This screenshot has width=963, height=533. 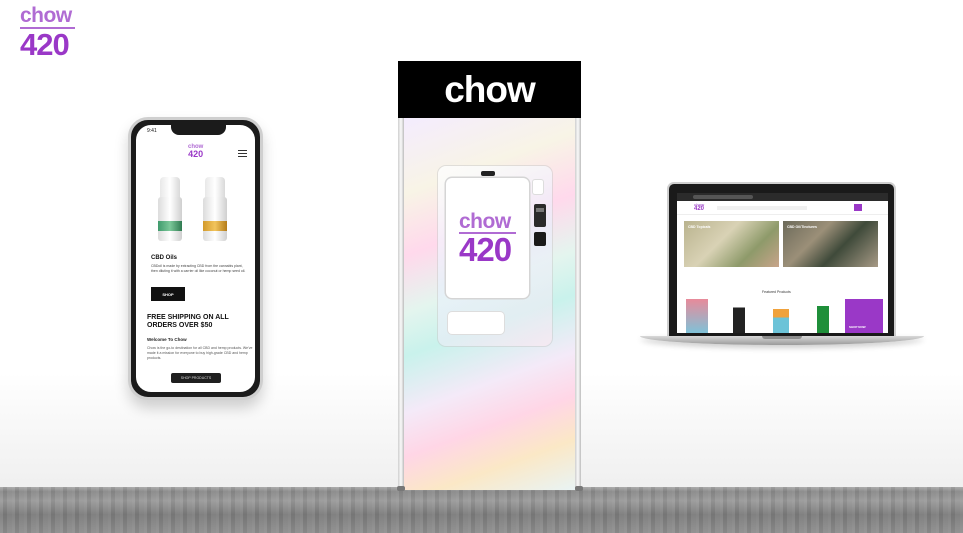 I want to click on welcome-heading: Welcome To Chow, so click(x=167, y=339).